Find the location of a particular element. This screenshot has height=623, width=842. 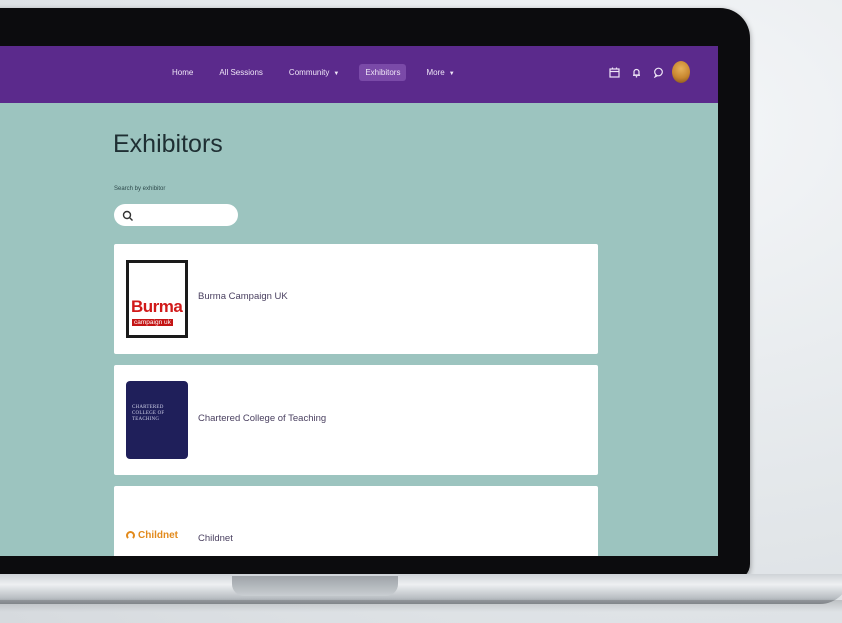

chat-icon is located at coordinates (658, 72).